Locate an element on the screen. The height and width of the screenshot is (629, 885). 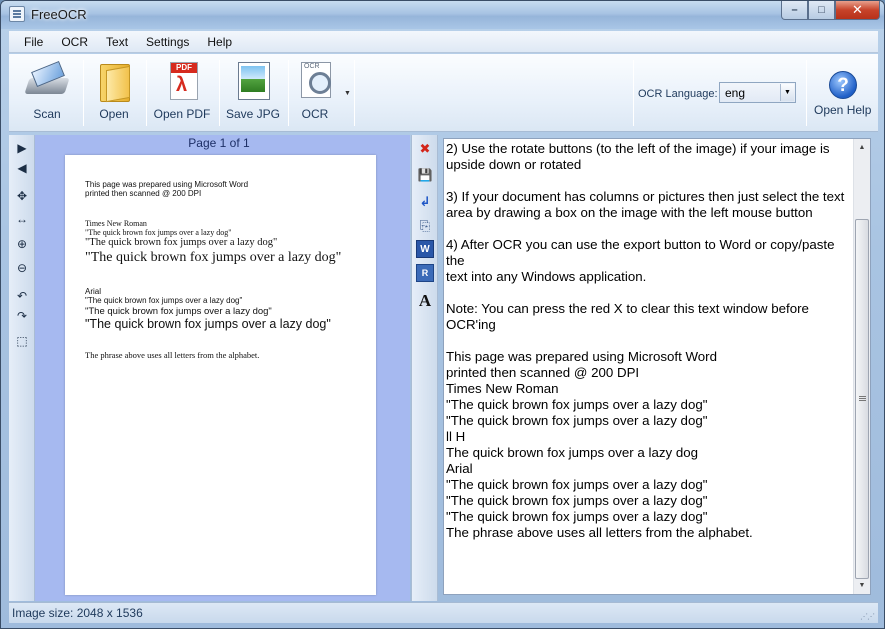
fit-width-icon: ↔ is located at coordinates (22, 219).